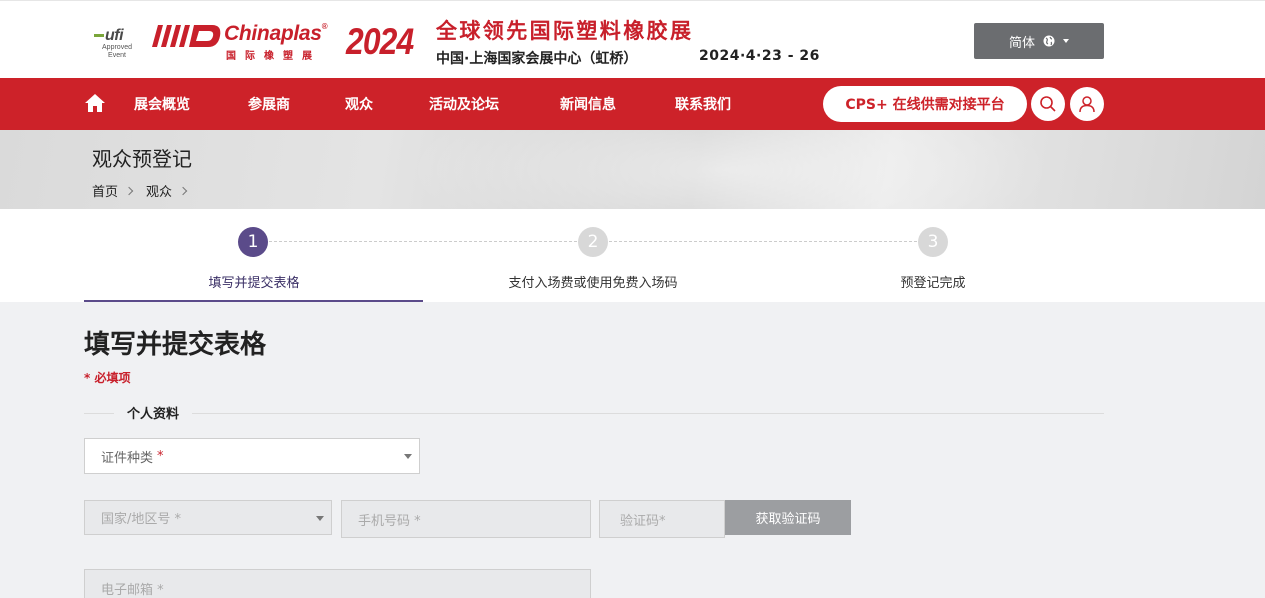  I want to click on step-2-label: 支付入场费或使用免费入场码, so click(593, 283).